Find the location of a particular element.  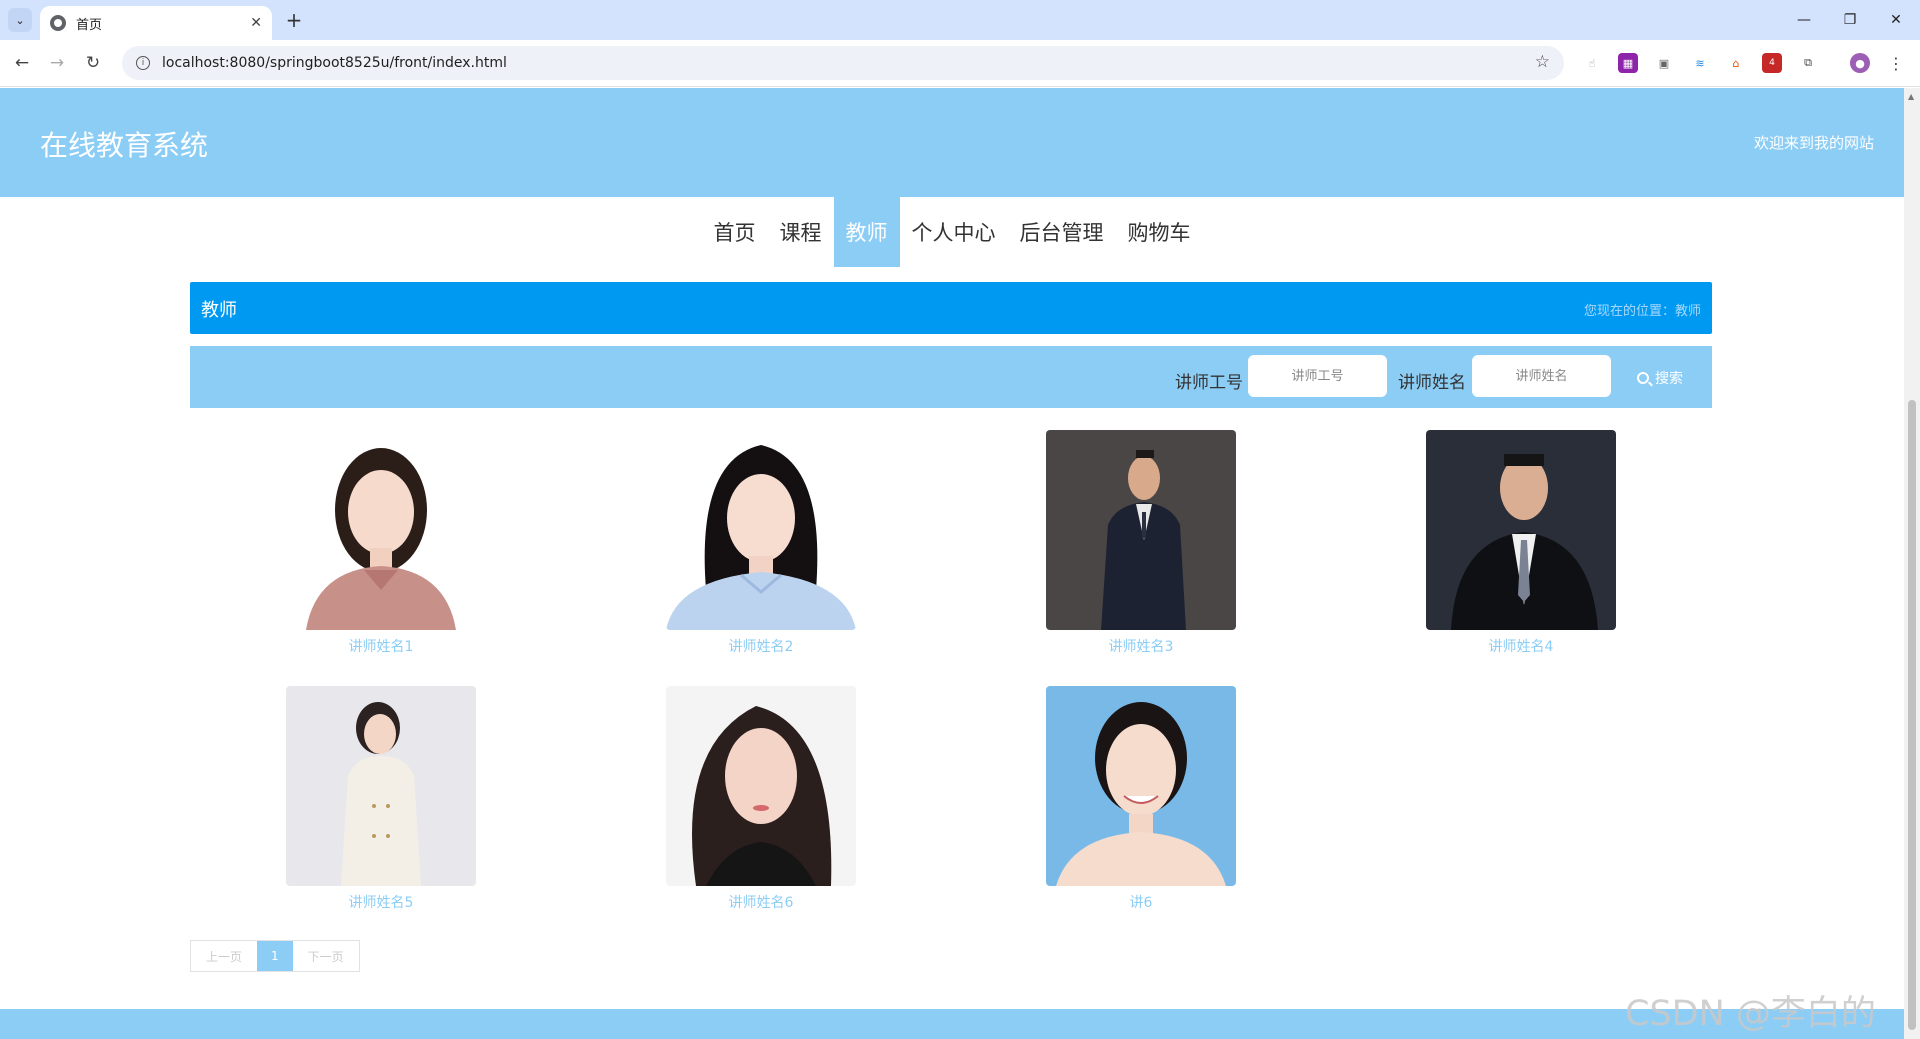

site-header: 在线教育系统 欢迎来到我的网站 is located at coordinates (952, 142).